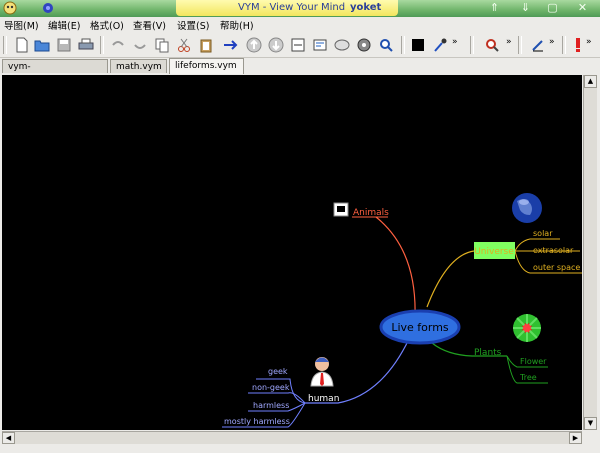  I want to click on sort-icon, so click(298, 45).